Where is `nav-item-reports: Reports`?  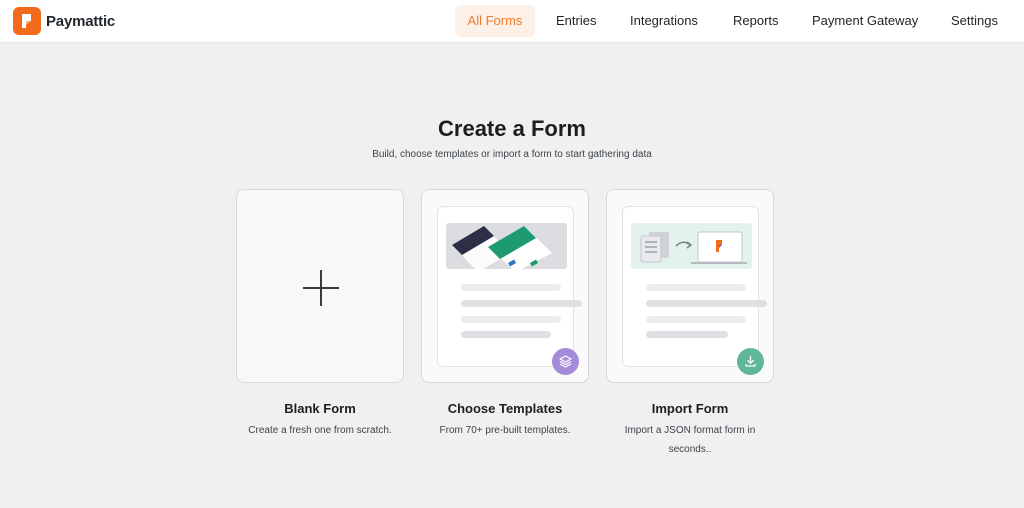
nav-item-reports: Reports is located at coordinates (756, 21).